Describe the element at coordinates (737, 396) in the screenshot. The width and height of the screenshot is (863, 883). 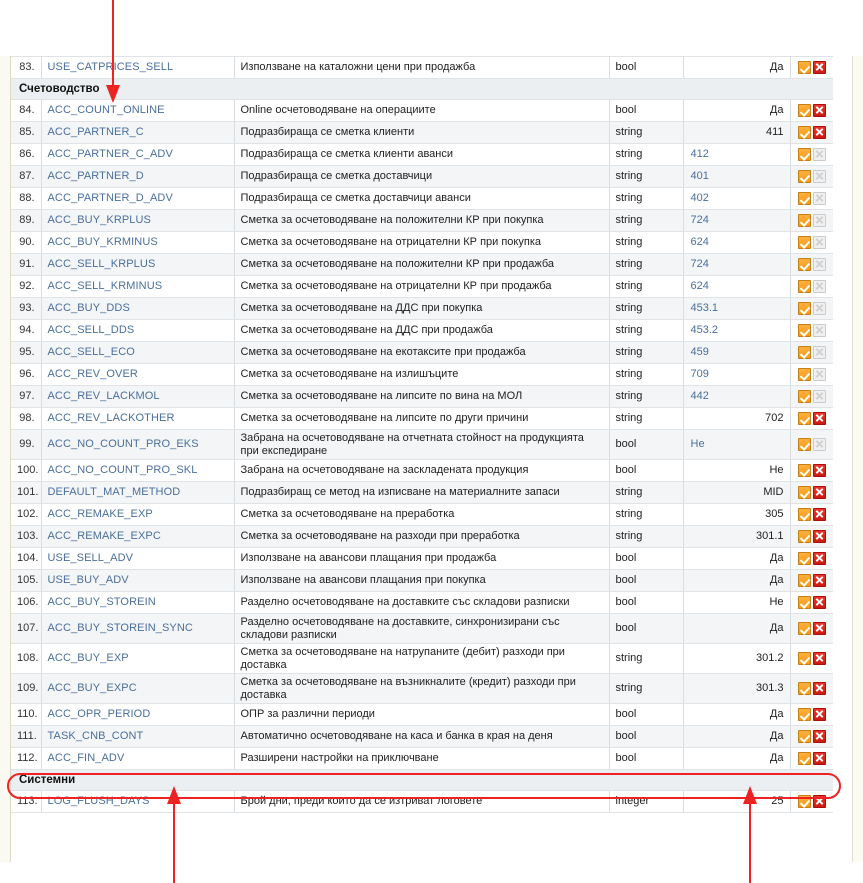
I see `setting-value: 442` at that location.